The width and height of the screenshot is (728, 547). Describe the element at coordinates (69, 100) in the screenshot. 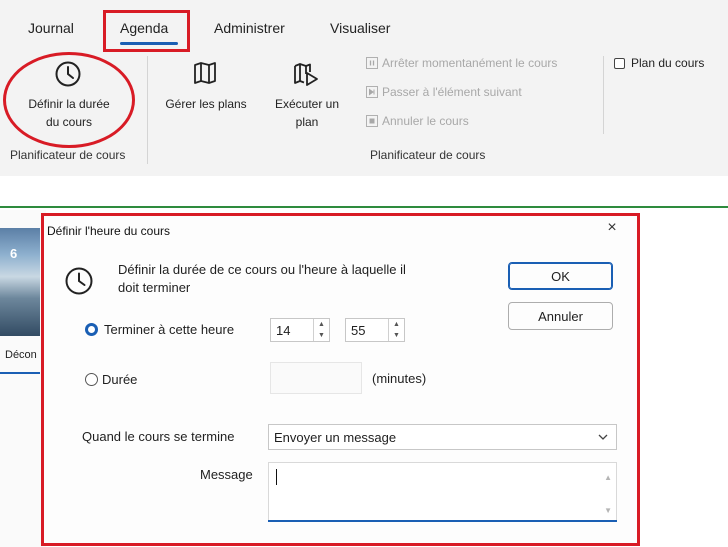

I see `set-duration-highlight-ellipse` at that location.